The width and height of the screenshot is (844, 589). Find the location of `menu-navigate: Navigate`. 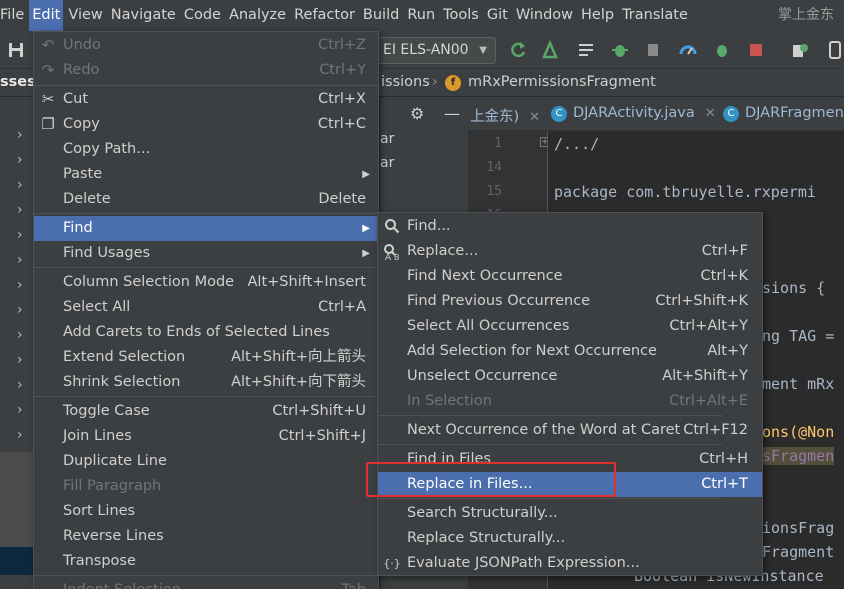

menu-navigate: Navigate is located at coordinates (143, 15).